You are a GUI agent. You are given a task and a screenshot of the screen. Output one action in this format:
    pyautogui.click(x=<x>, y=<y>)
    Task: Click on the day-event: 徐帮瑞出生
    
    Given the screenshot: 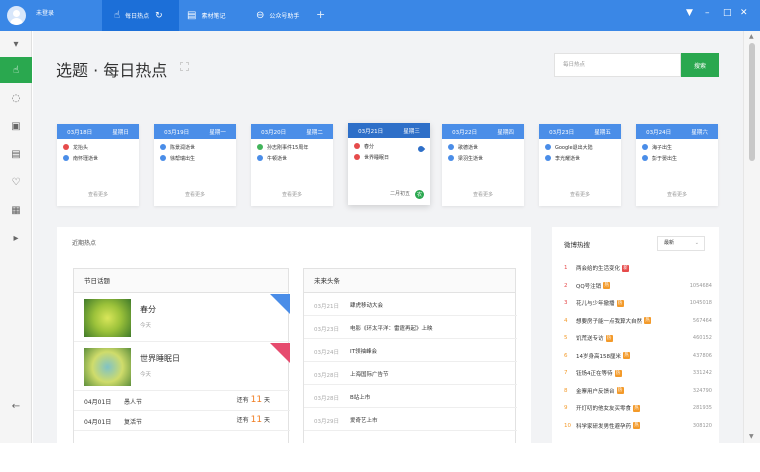 What is the action you would take?
    pyautogui.click(x=198, y=158)
    